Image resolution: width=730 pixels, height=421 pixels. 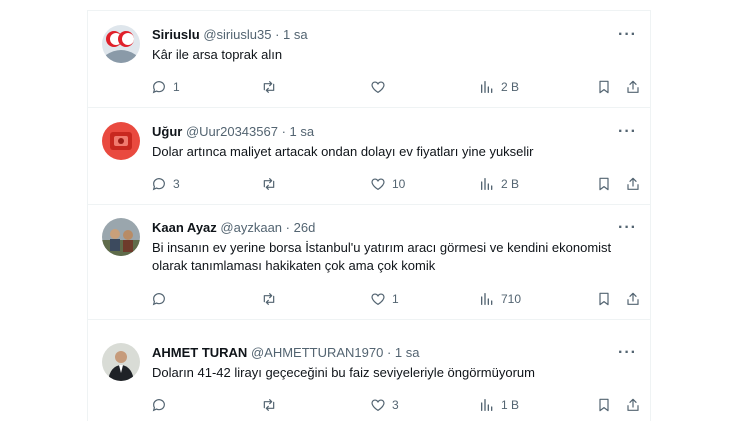 I want to click on reply-button: 1, so click(x=165, y=87).